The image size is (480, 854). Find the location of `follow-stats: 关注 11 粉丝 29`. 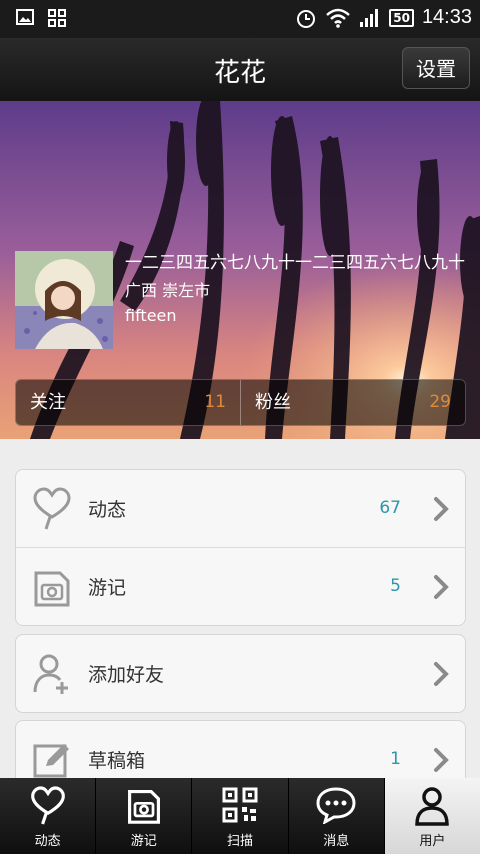

follow-stats: 关注 11 粉丝 29 is located at coordinates (240, 402).